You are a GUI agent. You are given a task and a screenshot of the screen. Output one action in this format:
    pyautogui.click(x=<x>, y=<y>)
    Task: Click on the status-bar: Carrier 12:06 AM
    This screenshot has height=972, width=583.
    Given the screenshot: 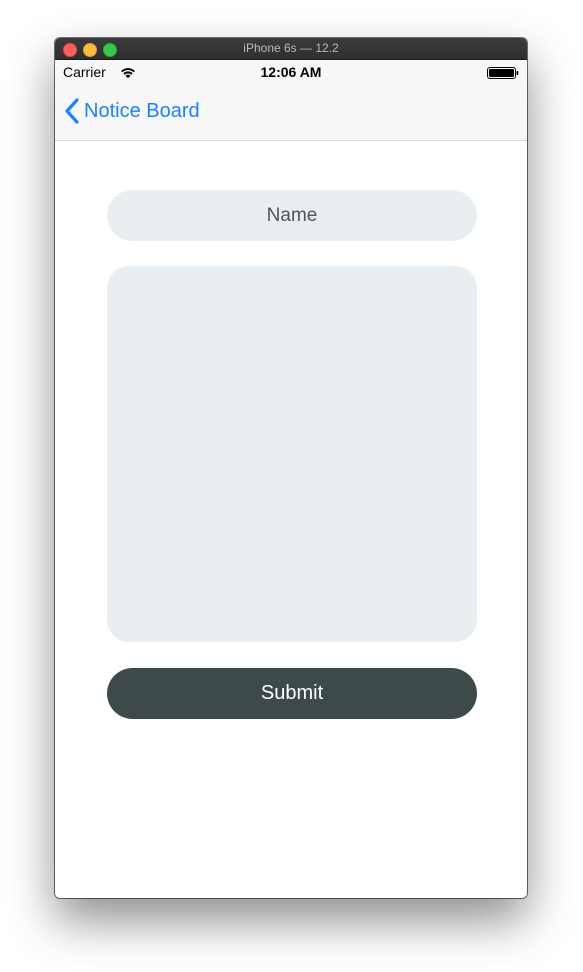 What is the action you would take?
    pyautogui.click(x=291, y=71)
    